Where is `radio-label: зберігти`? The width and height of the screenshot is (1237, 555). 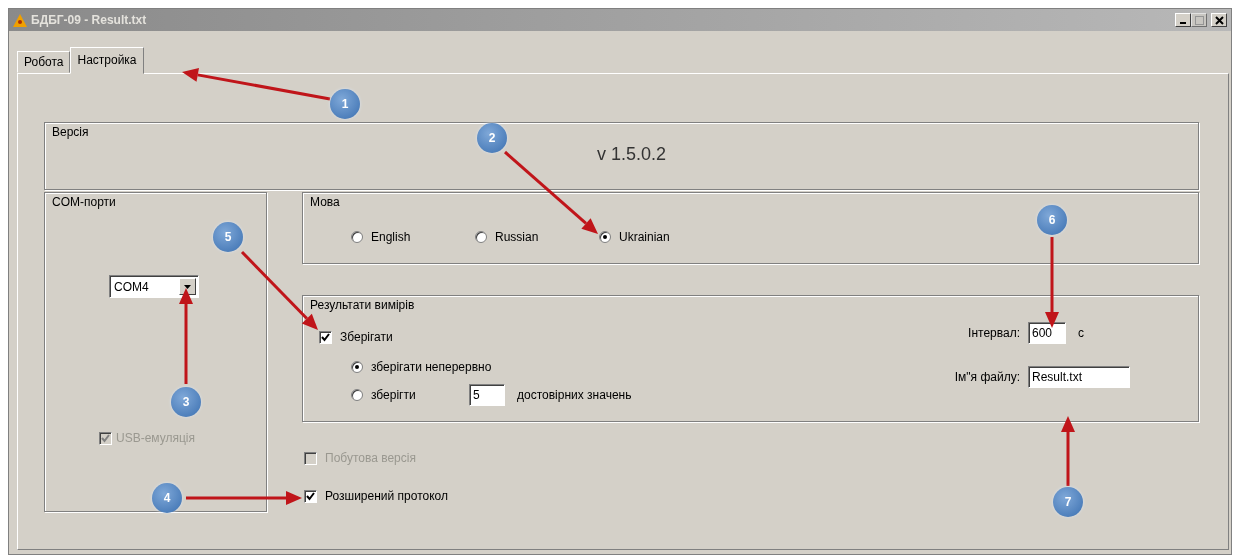 radio-label: зберігти is located at coordinates (394, 395).